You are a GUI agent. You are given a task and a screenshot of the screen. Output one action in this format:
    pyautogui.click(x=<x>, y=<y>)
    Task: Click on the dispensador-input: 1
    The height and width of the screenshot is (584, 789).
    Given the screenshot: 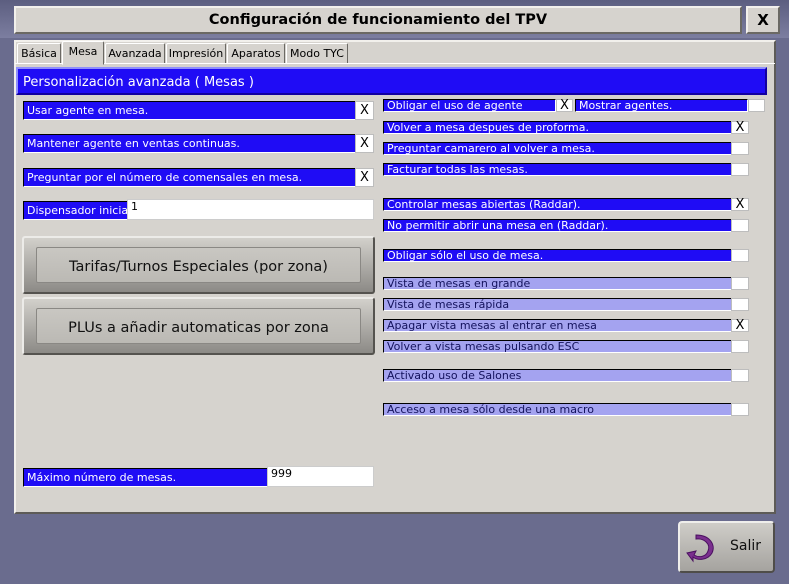 What is the action you would take?
    pyautogui.click(x=250, y=209)
    